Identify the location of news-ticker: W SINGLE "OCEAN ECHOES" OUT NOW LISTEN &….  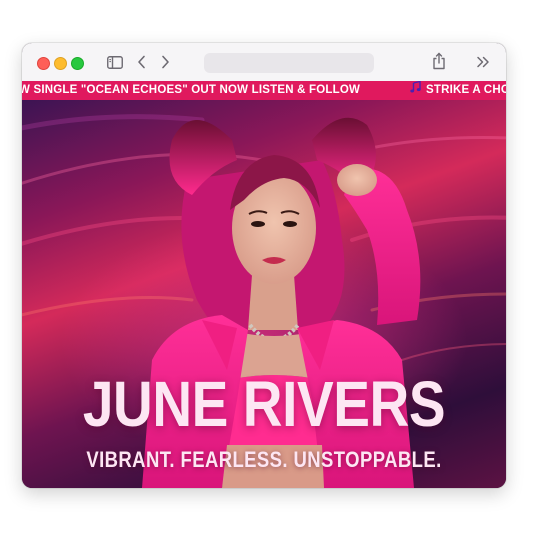
(264, 90).